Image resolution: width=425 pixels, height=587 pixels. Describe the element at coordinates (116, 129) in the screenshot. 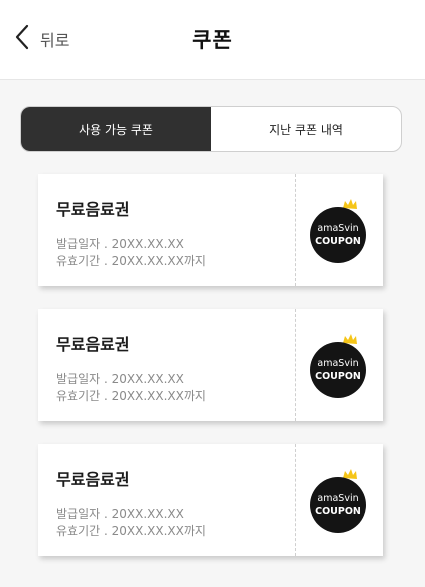

I see `tab-available-coupons: 사용 가능 쿠폰` at that location.